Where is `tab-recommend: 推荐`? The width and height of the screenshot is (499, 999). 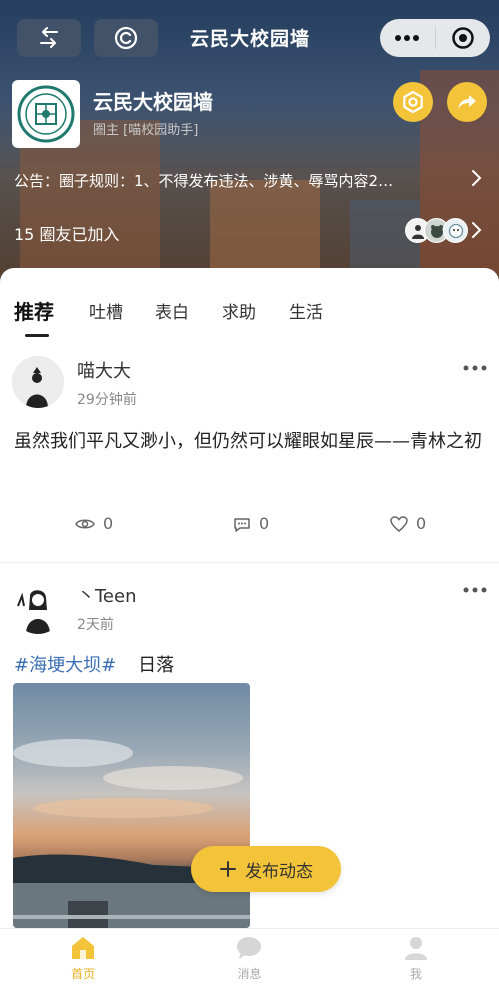 tab-recommend: 推荐 is located at coordinates (34, 310).